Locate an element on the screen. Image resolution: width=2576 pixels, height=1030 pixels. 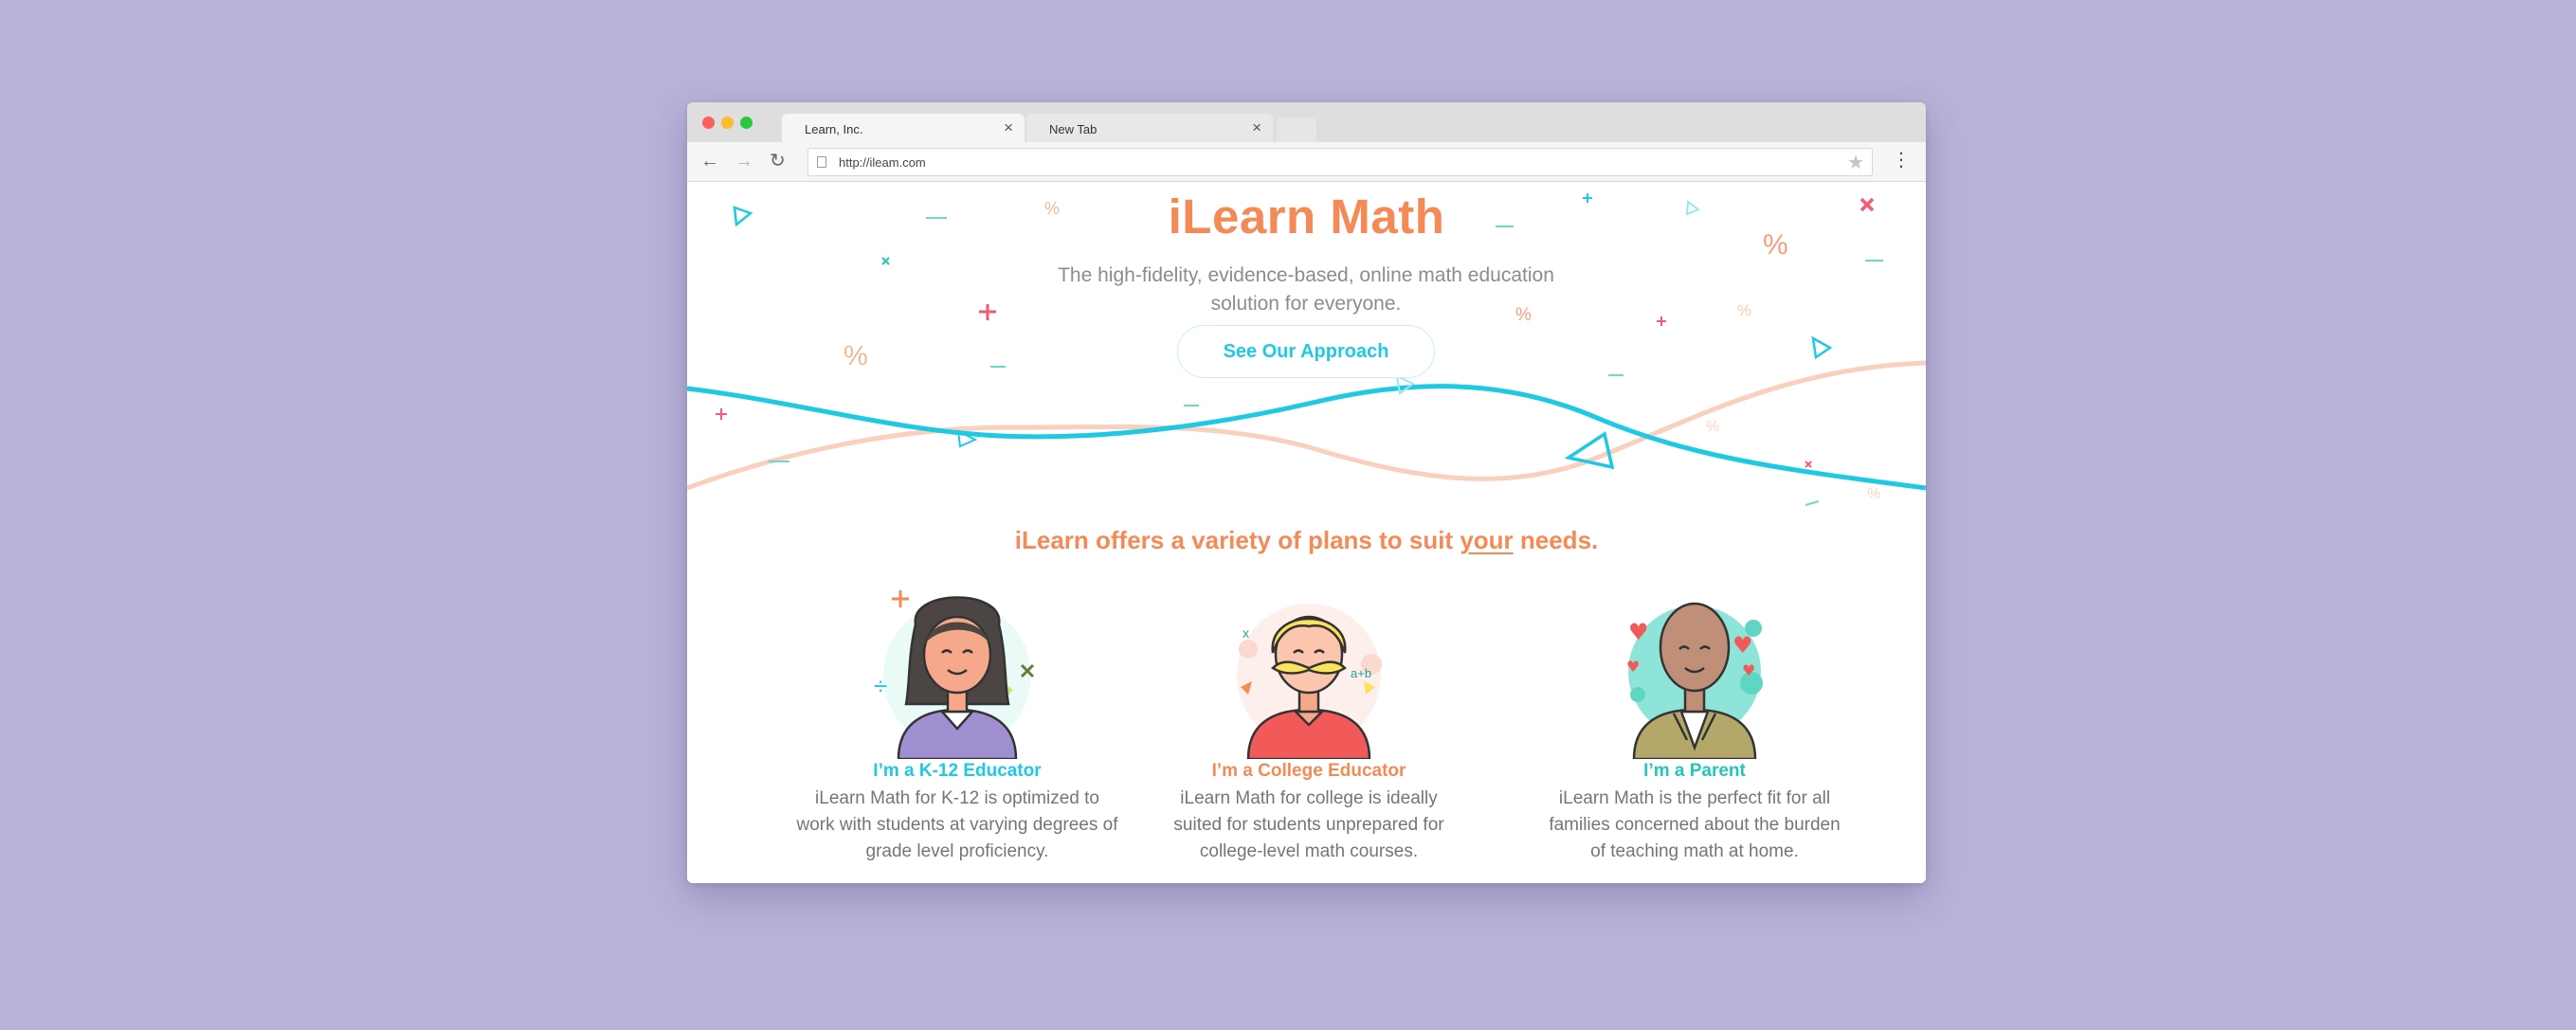
description-line: suited for students unprepared for is located at coordinates (1308, 825).